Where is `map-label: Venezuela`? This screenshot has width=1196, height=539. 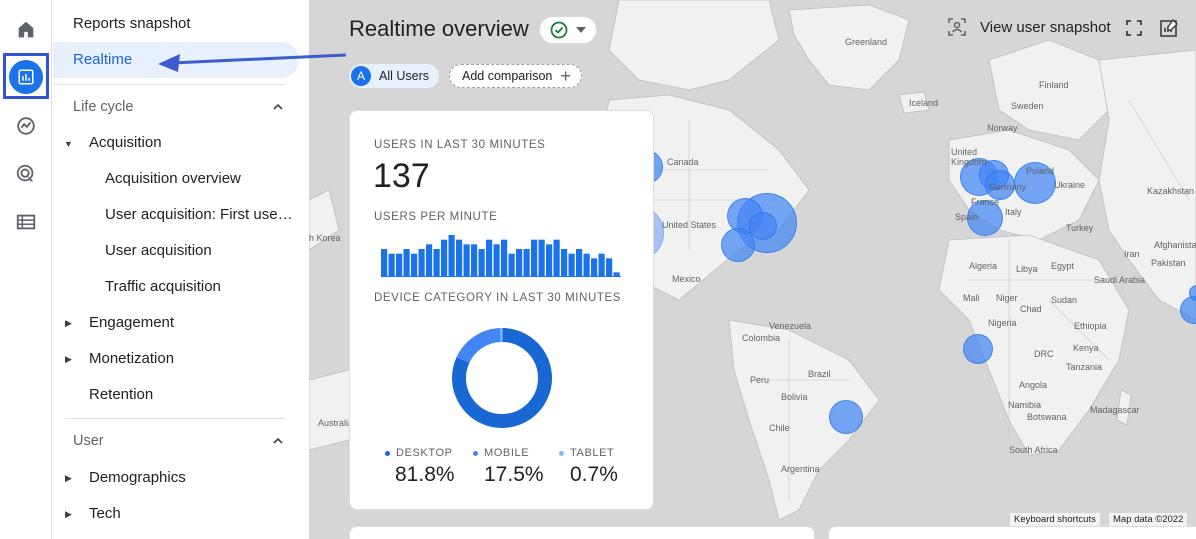
map-label: Venezuela is located at coordinates (790, 326).